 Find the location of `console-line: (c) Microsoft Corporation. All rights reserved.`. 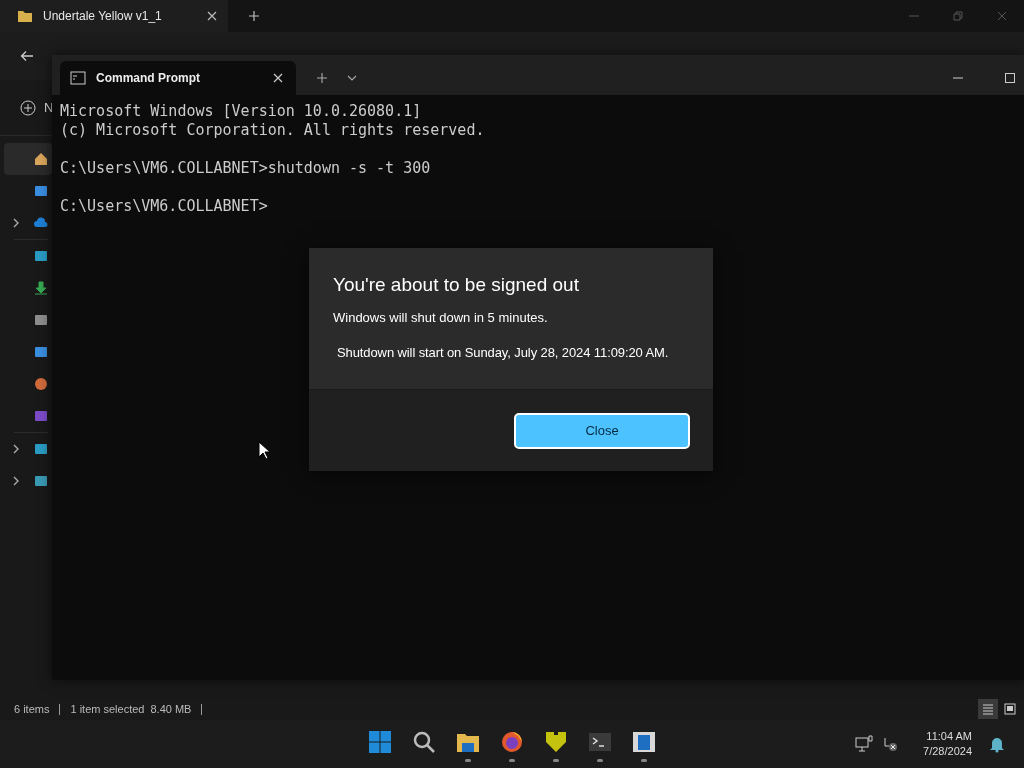

console-line: (c) Microsoft Corporation. All rights reserved. is located at coordinates (273, 130).